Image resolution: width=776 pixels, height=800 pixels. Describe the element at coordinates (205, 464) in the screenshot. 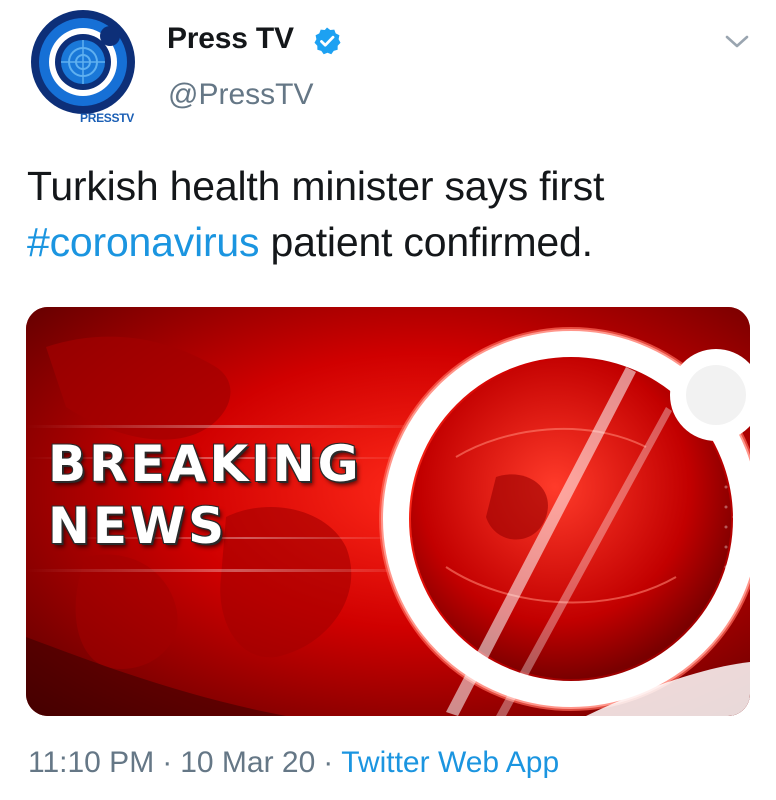

I see `headline-line-1: BREAKING` at that location.